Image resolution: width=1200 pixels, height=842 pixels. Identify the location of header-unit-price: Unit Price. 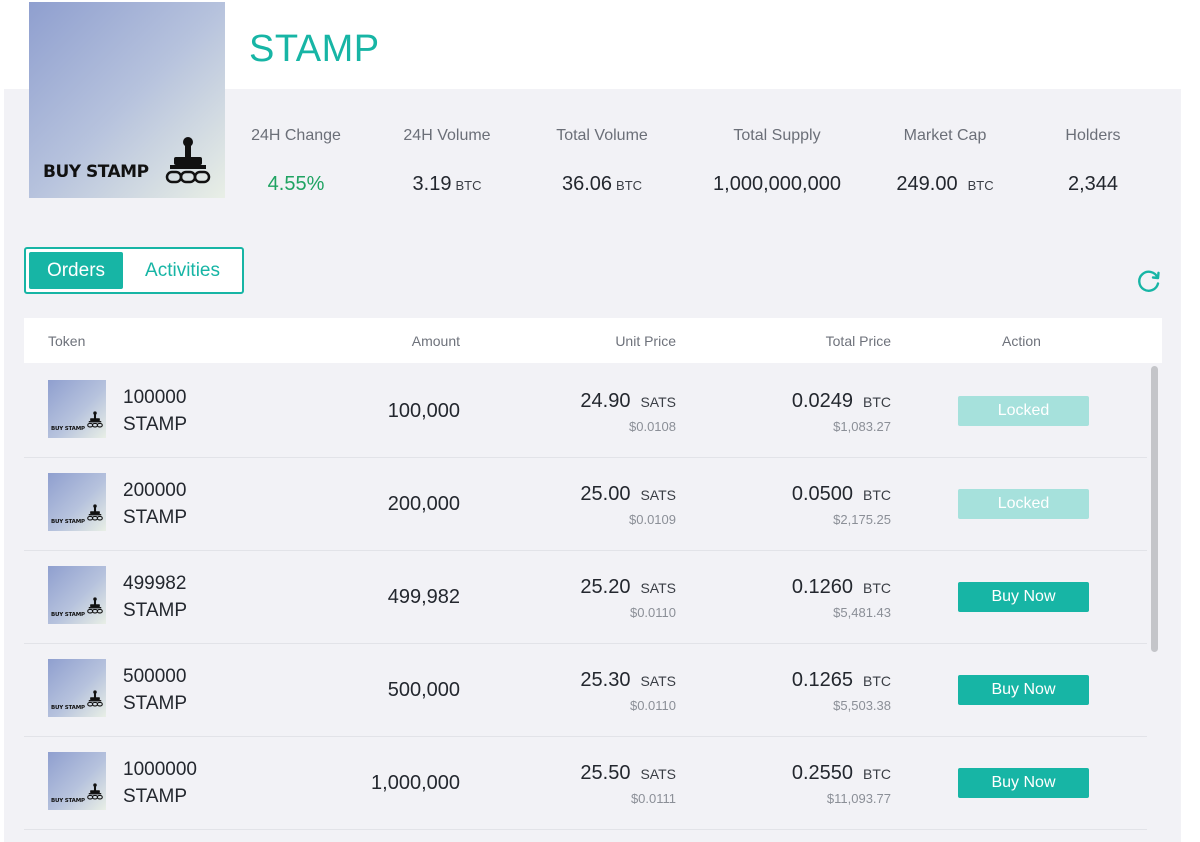
(645, 341).